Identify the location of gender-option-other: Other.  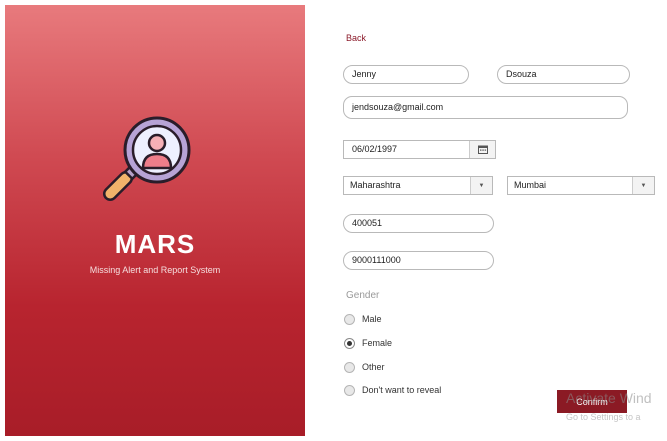
(364, 367).